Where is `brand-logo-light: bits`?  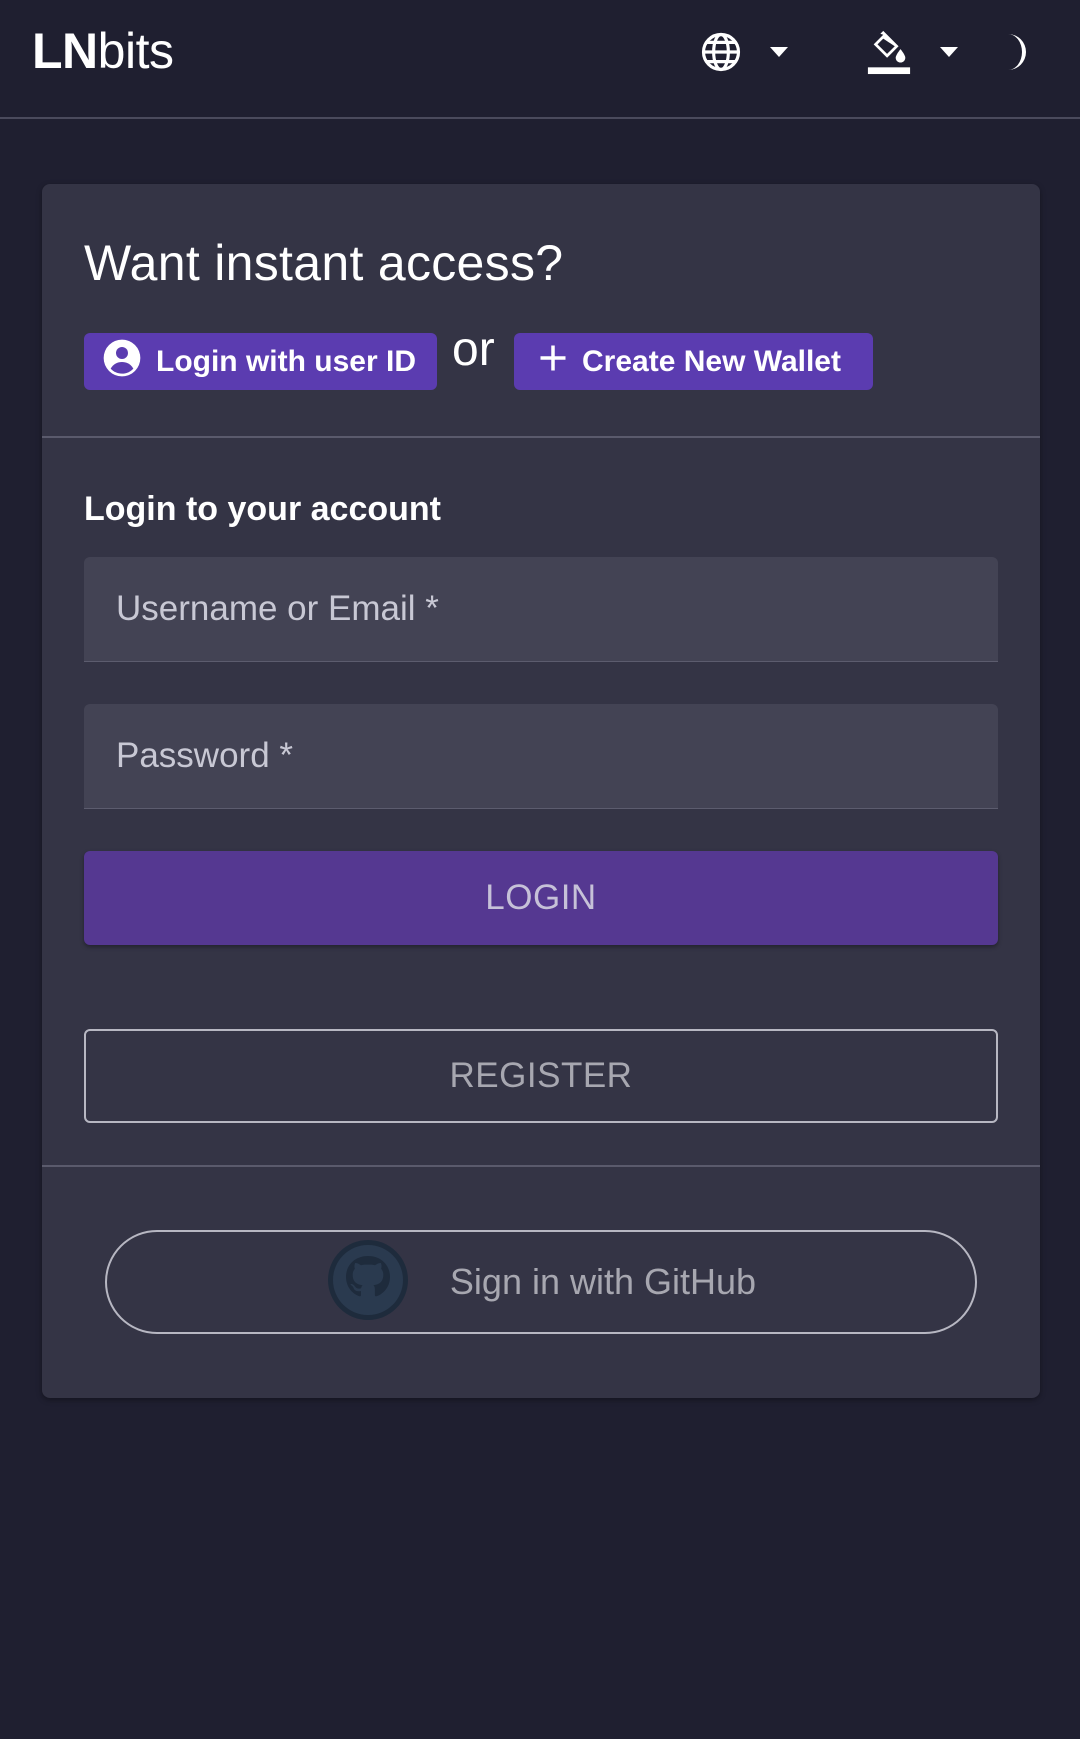 brand-logo-light: bits is located at coordinates (135, 51).